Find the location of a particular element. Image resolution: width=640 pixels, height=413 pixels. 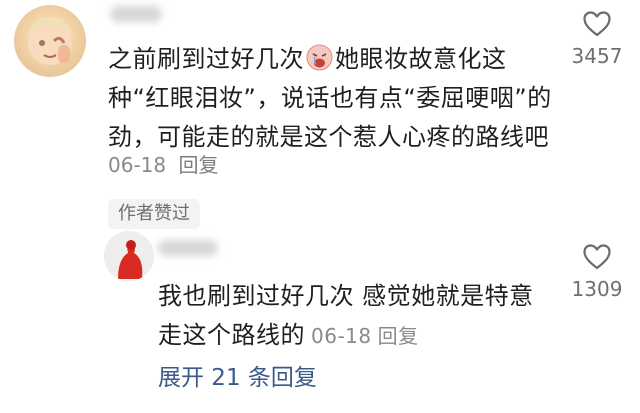

comment-meta: 06-18 回复 is located at coordinates (163, 165).